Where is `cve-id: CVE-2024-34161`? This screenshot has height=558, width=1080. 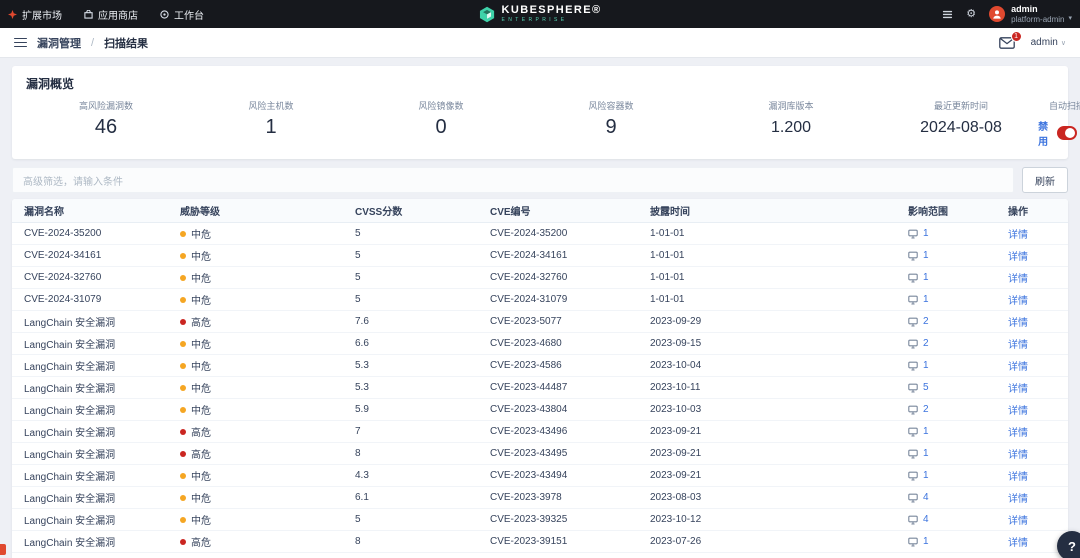
cve-id: CVE-2024-34161 is located at coordinates (529, 255).